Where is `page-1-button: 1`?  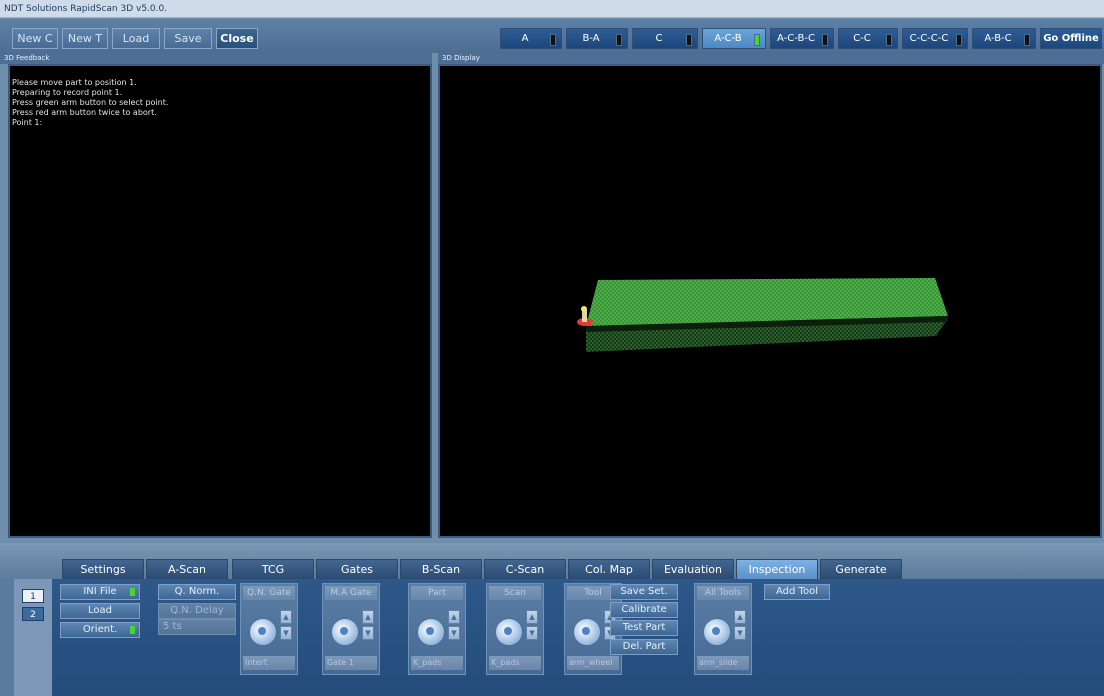
page-1-button: 1 is located at coordinates (33, 596).